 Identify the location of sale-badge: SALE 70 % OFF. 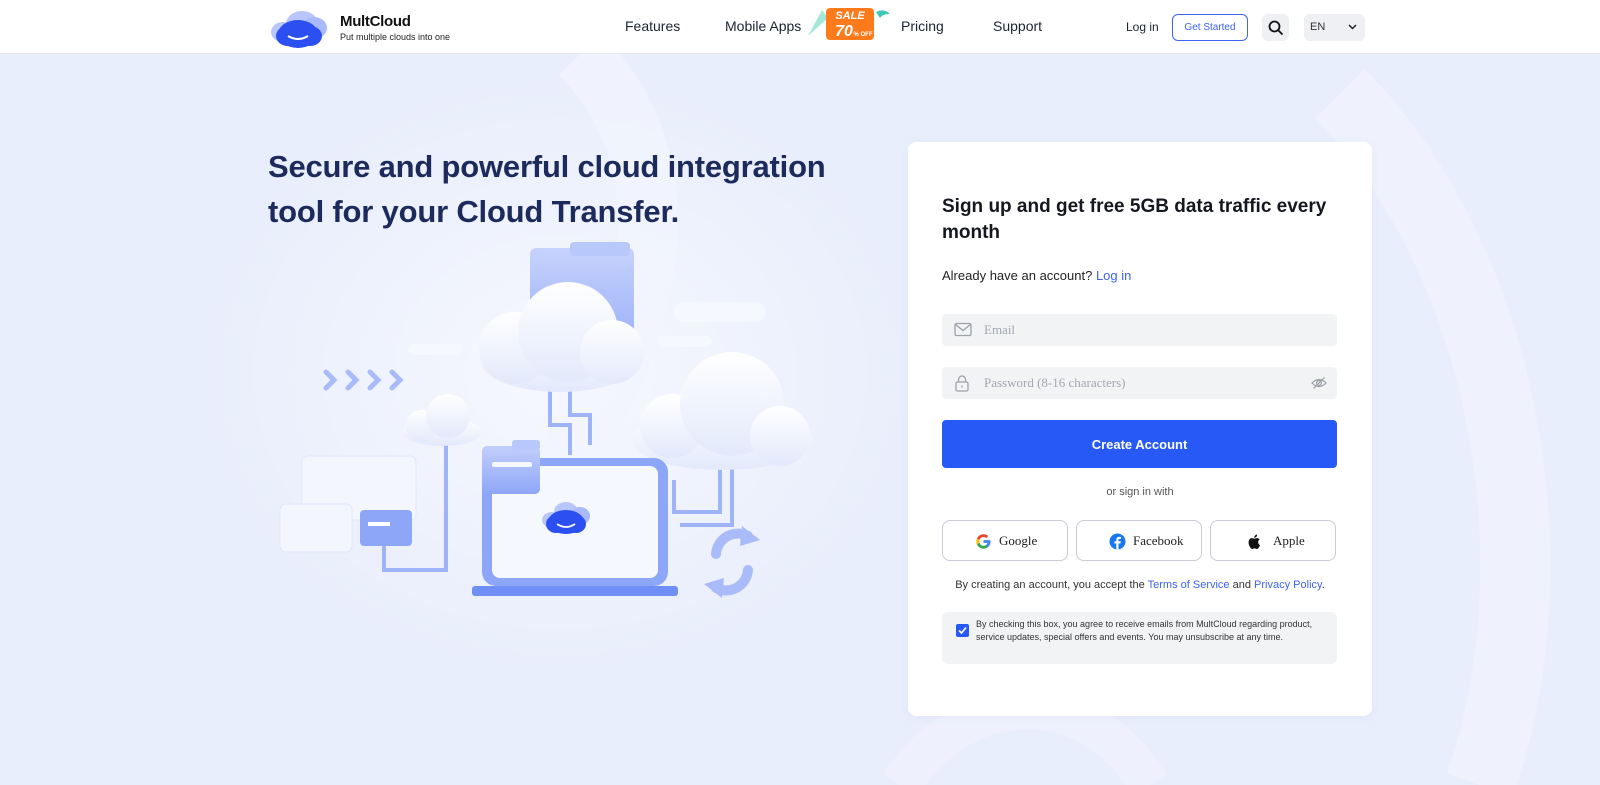
(849, 24).